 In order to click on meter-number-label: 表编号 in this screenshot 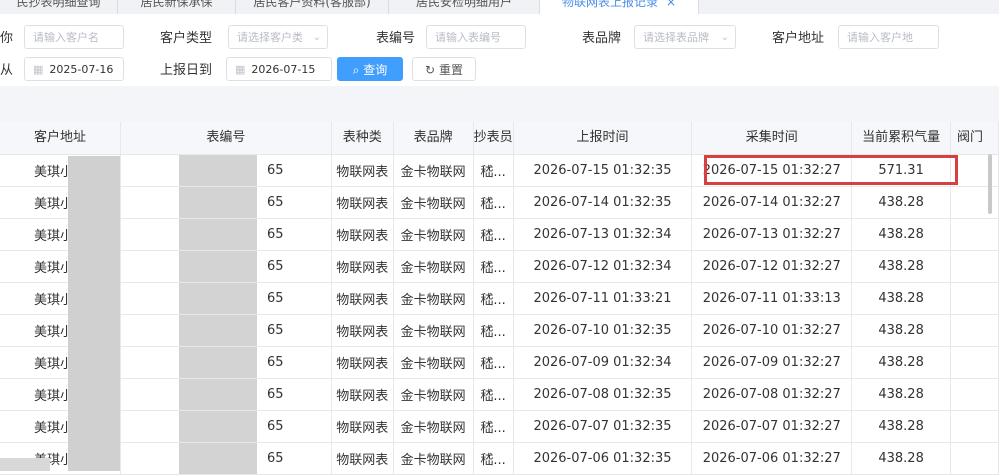, I will do `click(396, 38)`.